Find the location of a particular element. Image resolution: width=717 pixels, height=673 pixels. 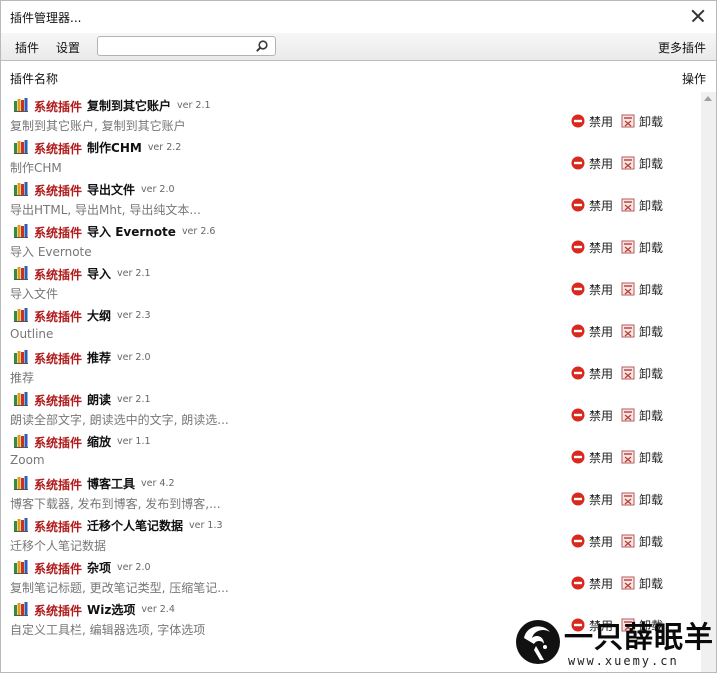

list-header: 插件名称 操作 is located at coordinates (358, 77).